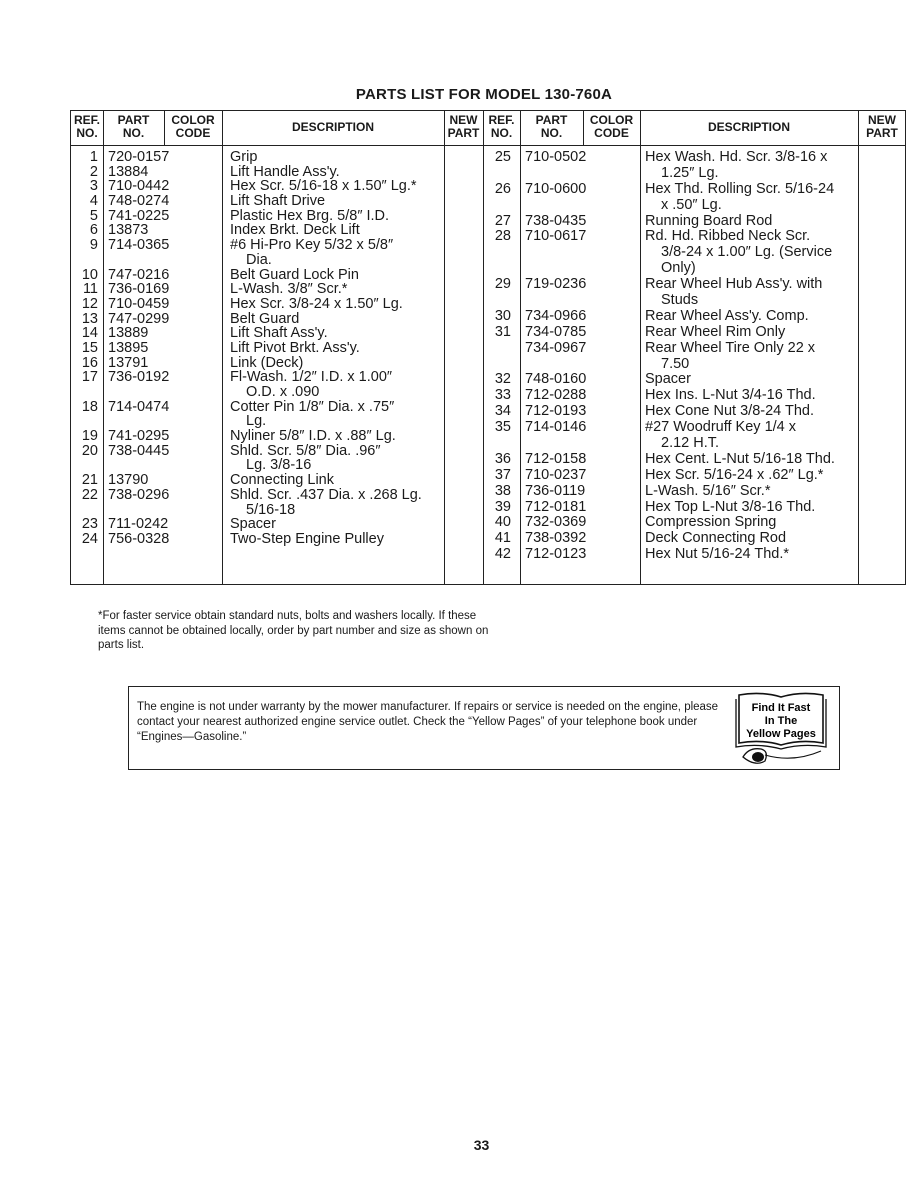  Describe the element at coordinates (556, 220) in the screenshot. I see `part-no: 738-0435` at that location.